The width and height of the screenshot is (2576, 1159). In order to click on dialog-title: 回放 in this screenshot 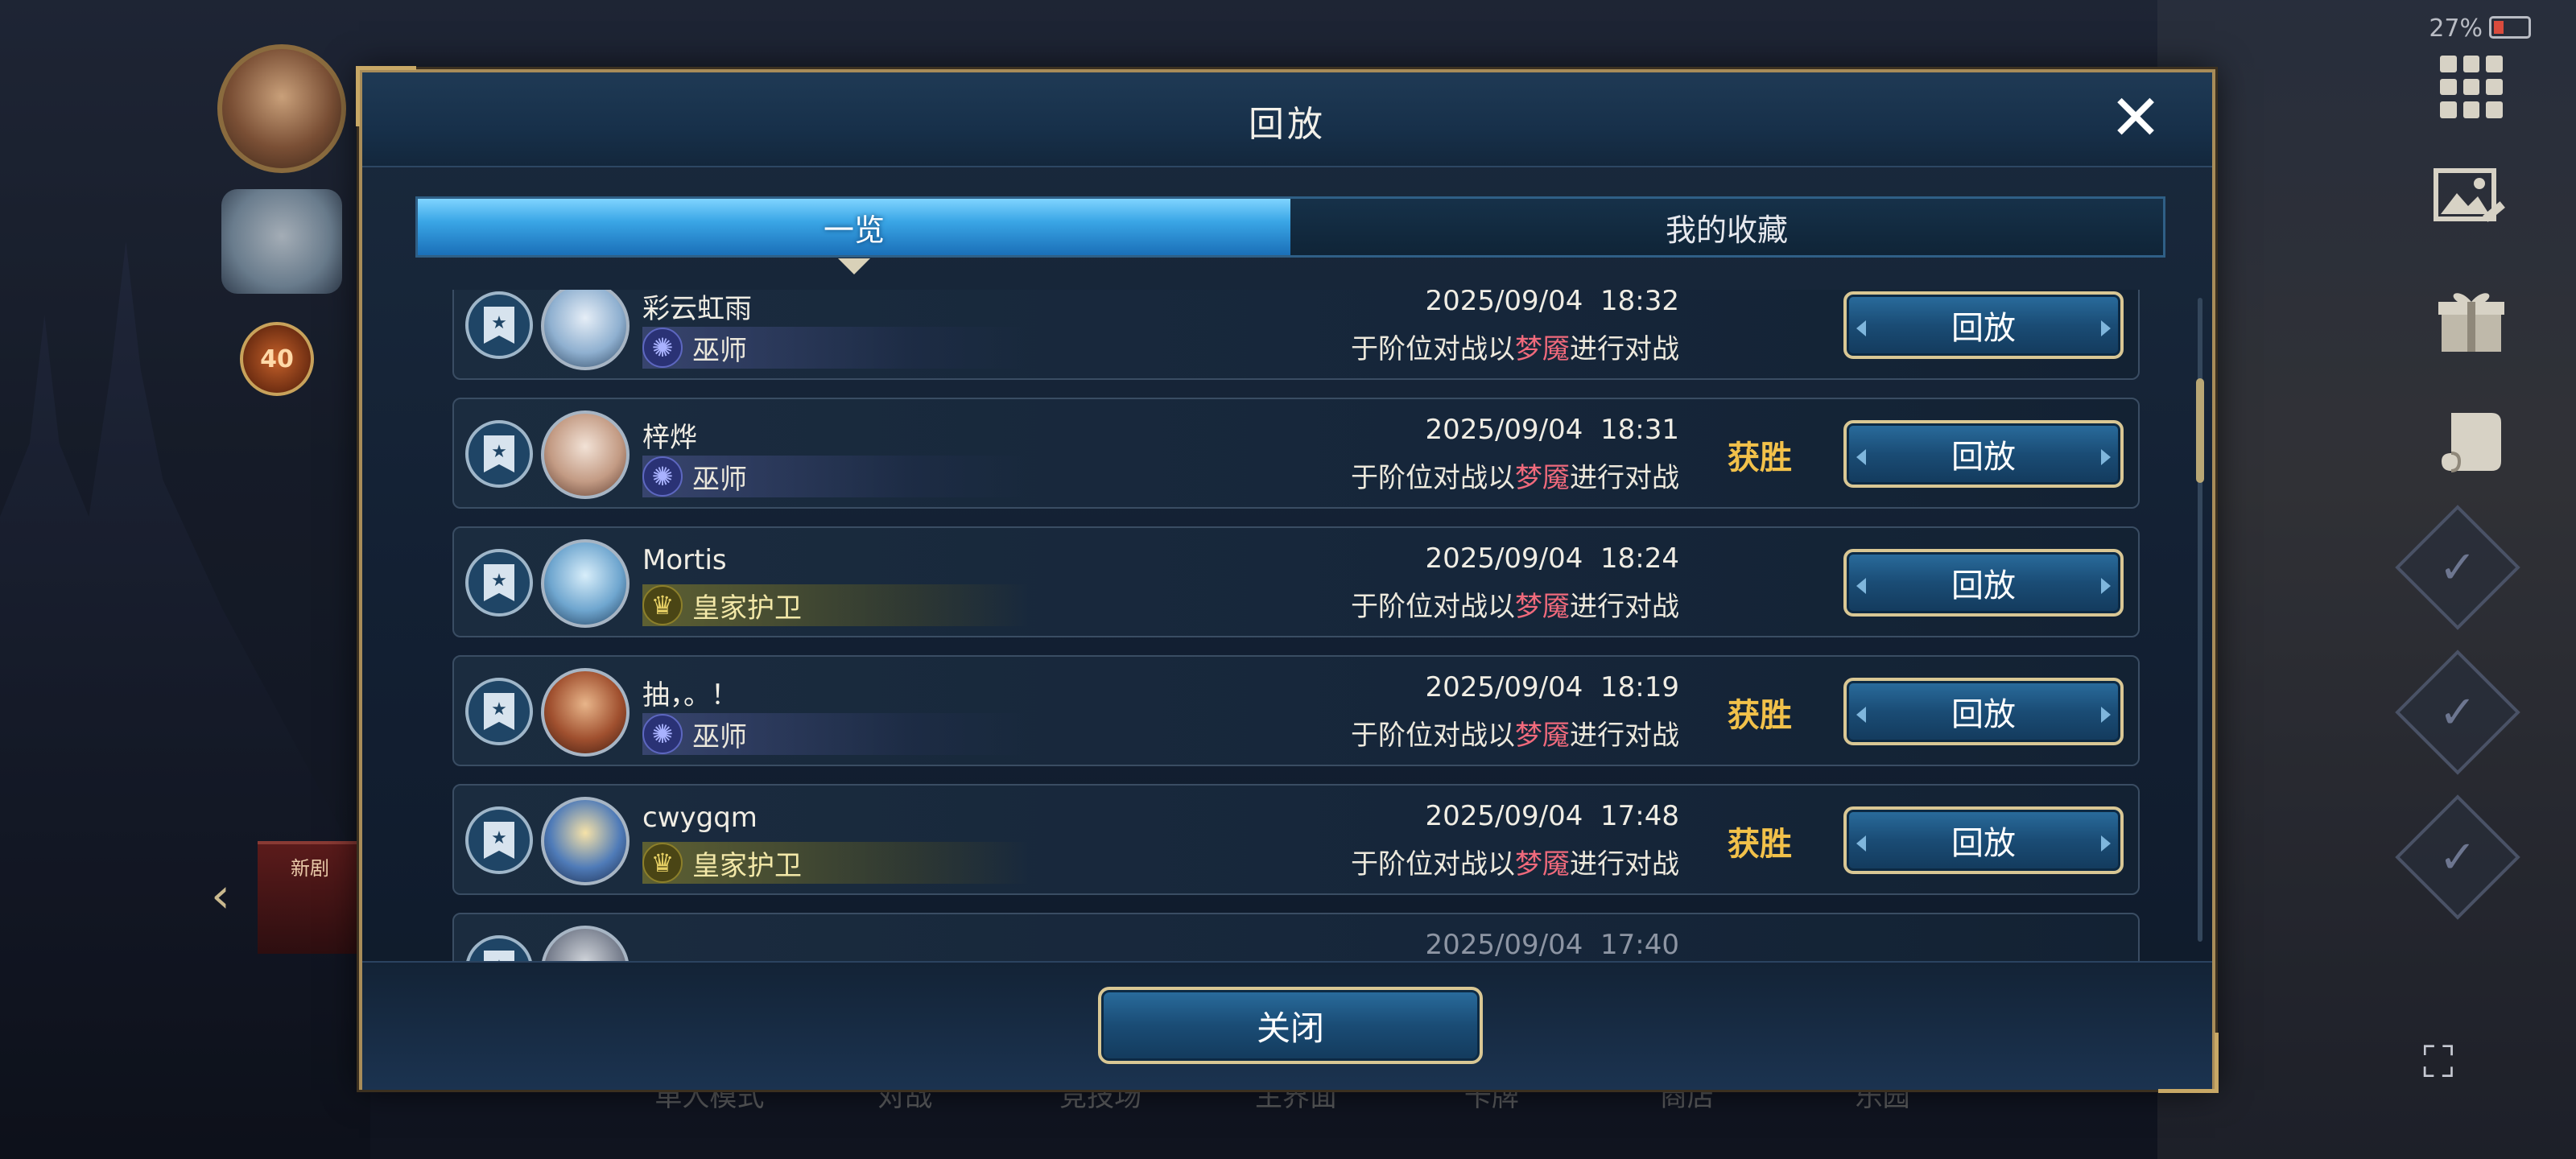, I will do `click(1287, 124)`.